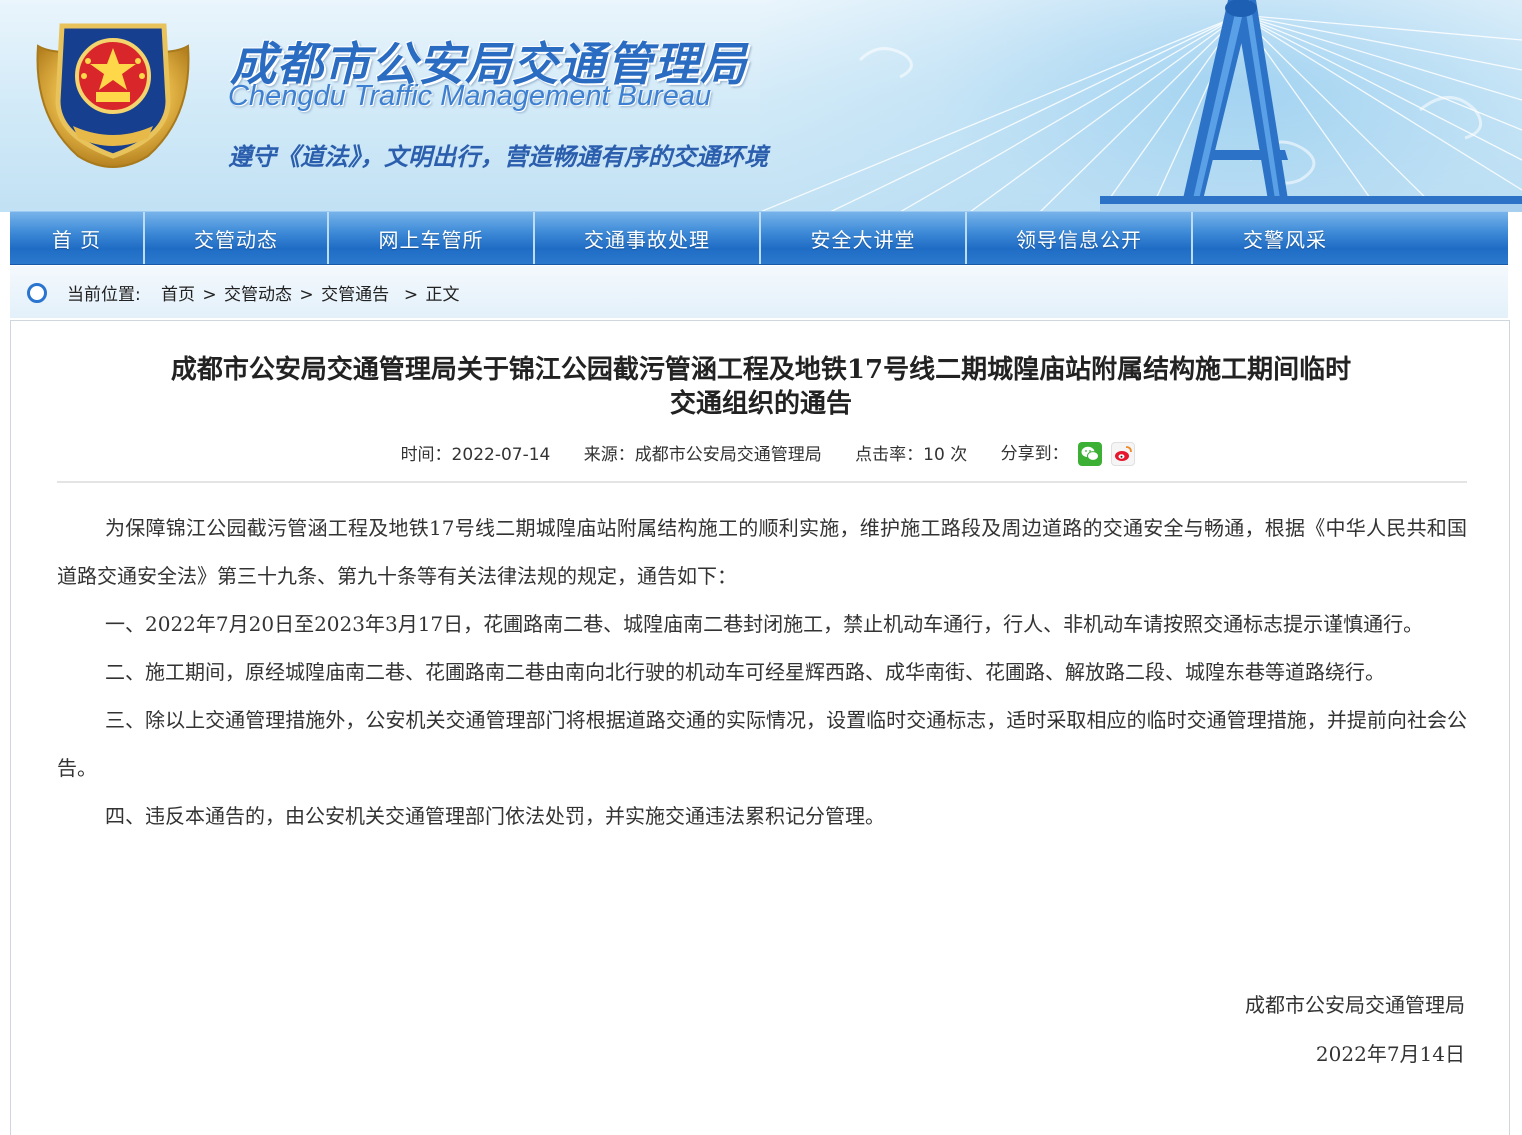 The width and height of the screenshot is (1522, 1135). Describe the element at coordinates (864, 238) in the screenshot. I see `nav-item-safety-lecture: 安全大讲堂` at that location.